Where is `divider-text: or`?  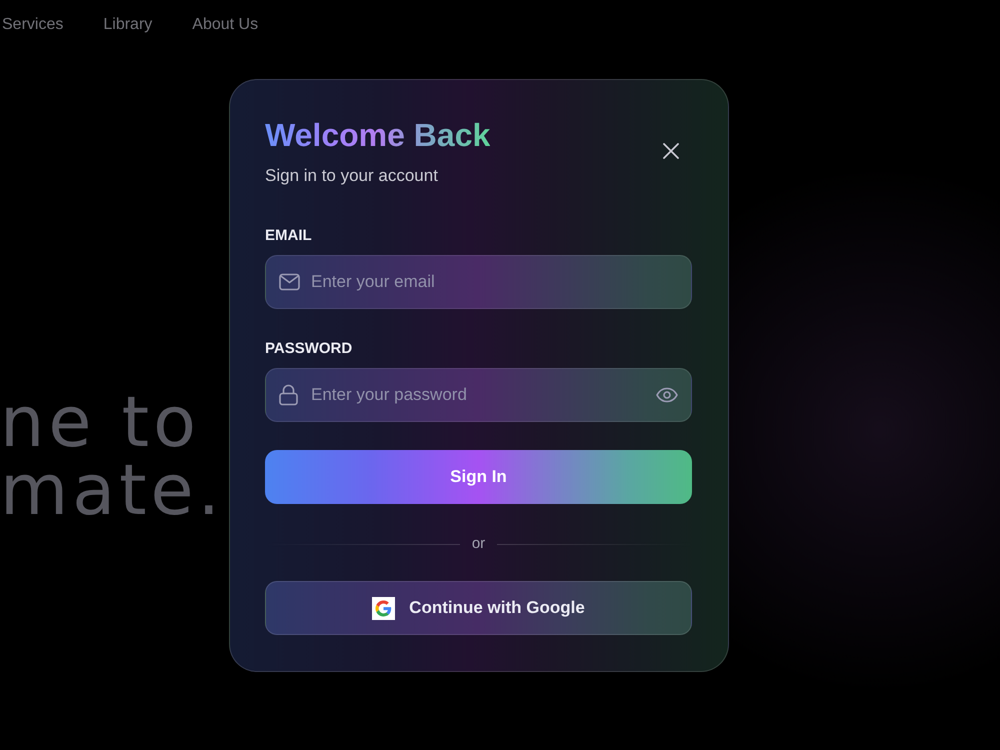 divider-text: or is located at coordinates (479, 544).